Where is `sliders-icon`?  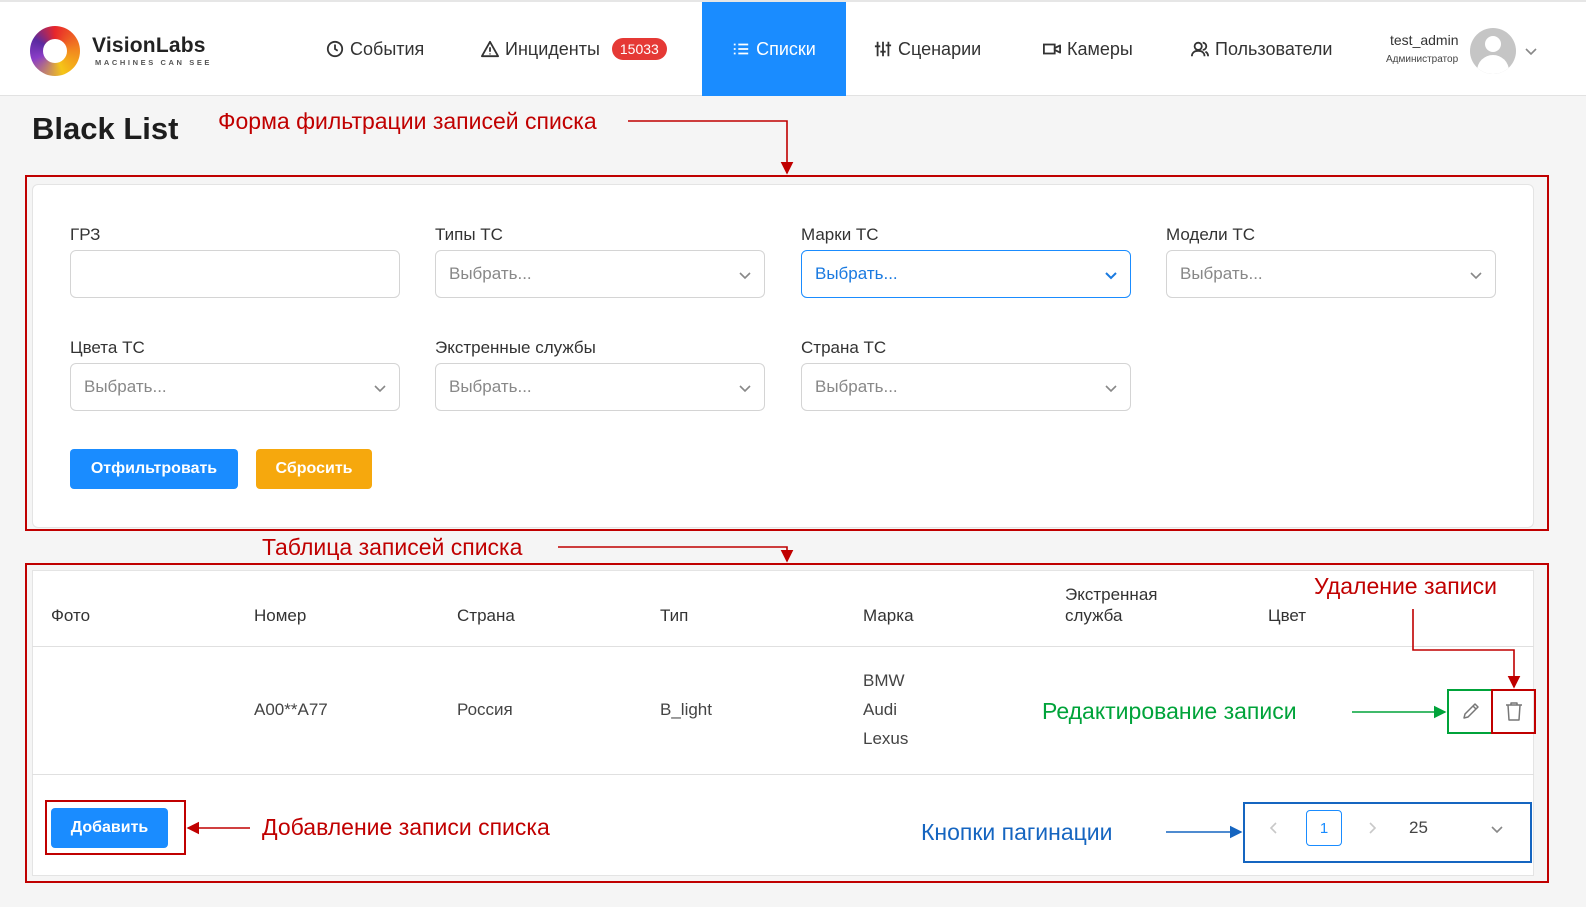
sliders-icon is located at coordinates (883, 49).